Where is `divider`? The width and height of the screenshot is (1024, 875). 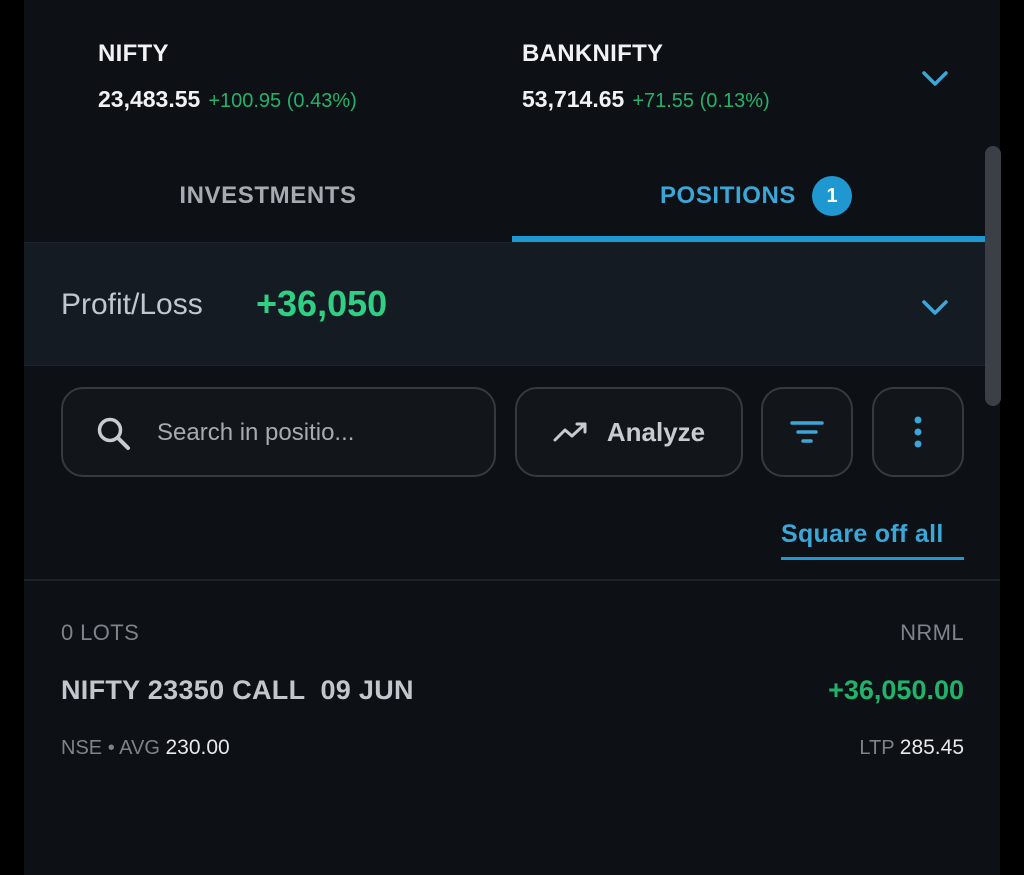
divider is located at coordinates (512, 580).